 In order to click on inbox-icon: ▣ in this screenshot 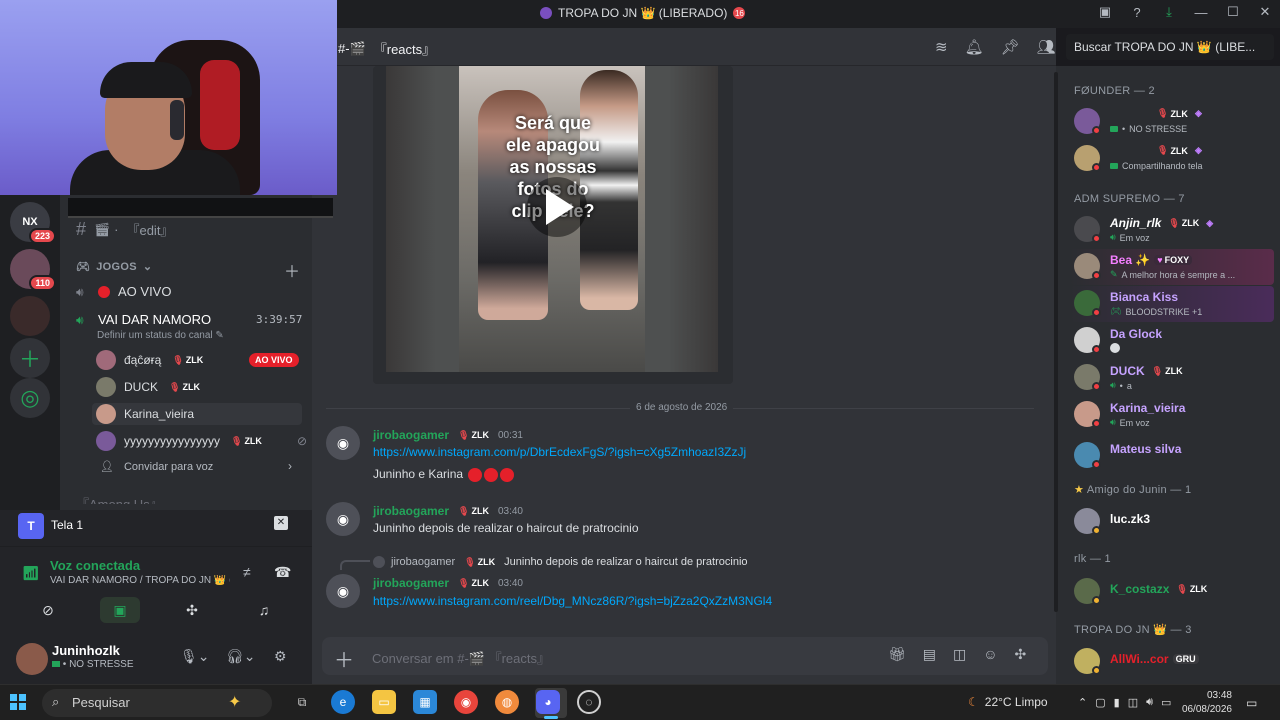, I will do `click(1105, 12)`.